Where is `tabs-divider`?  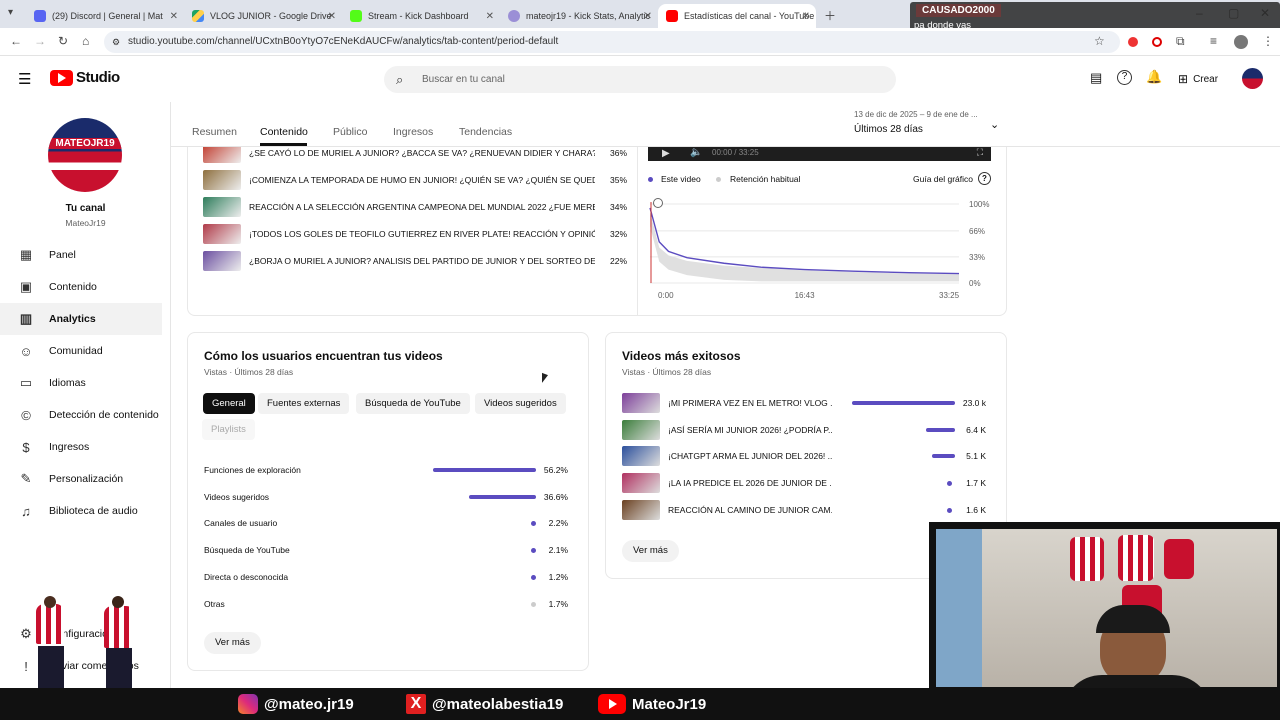
tabs-divider is located at coordinates (725, 146).